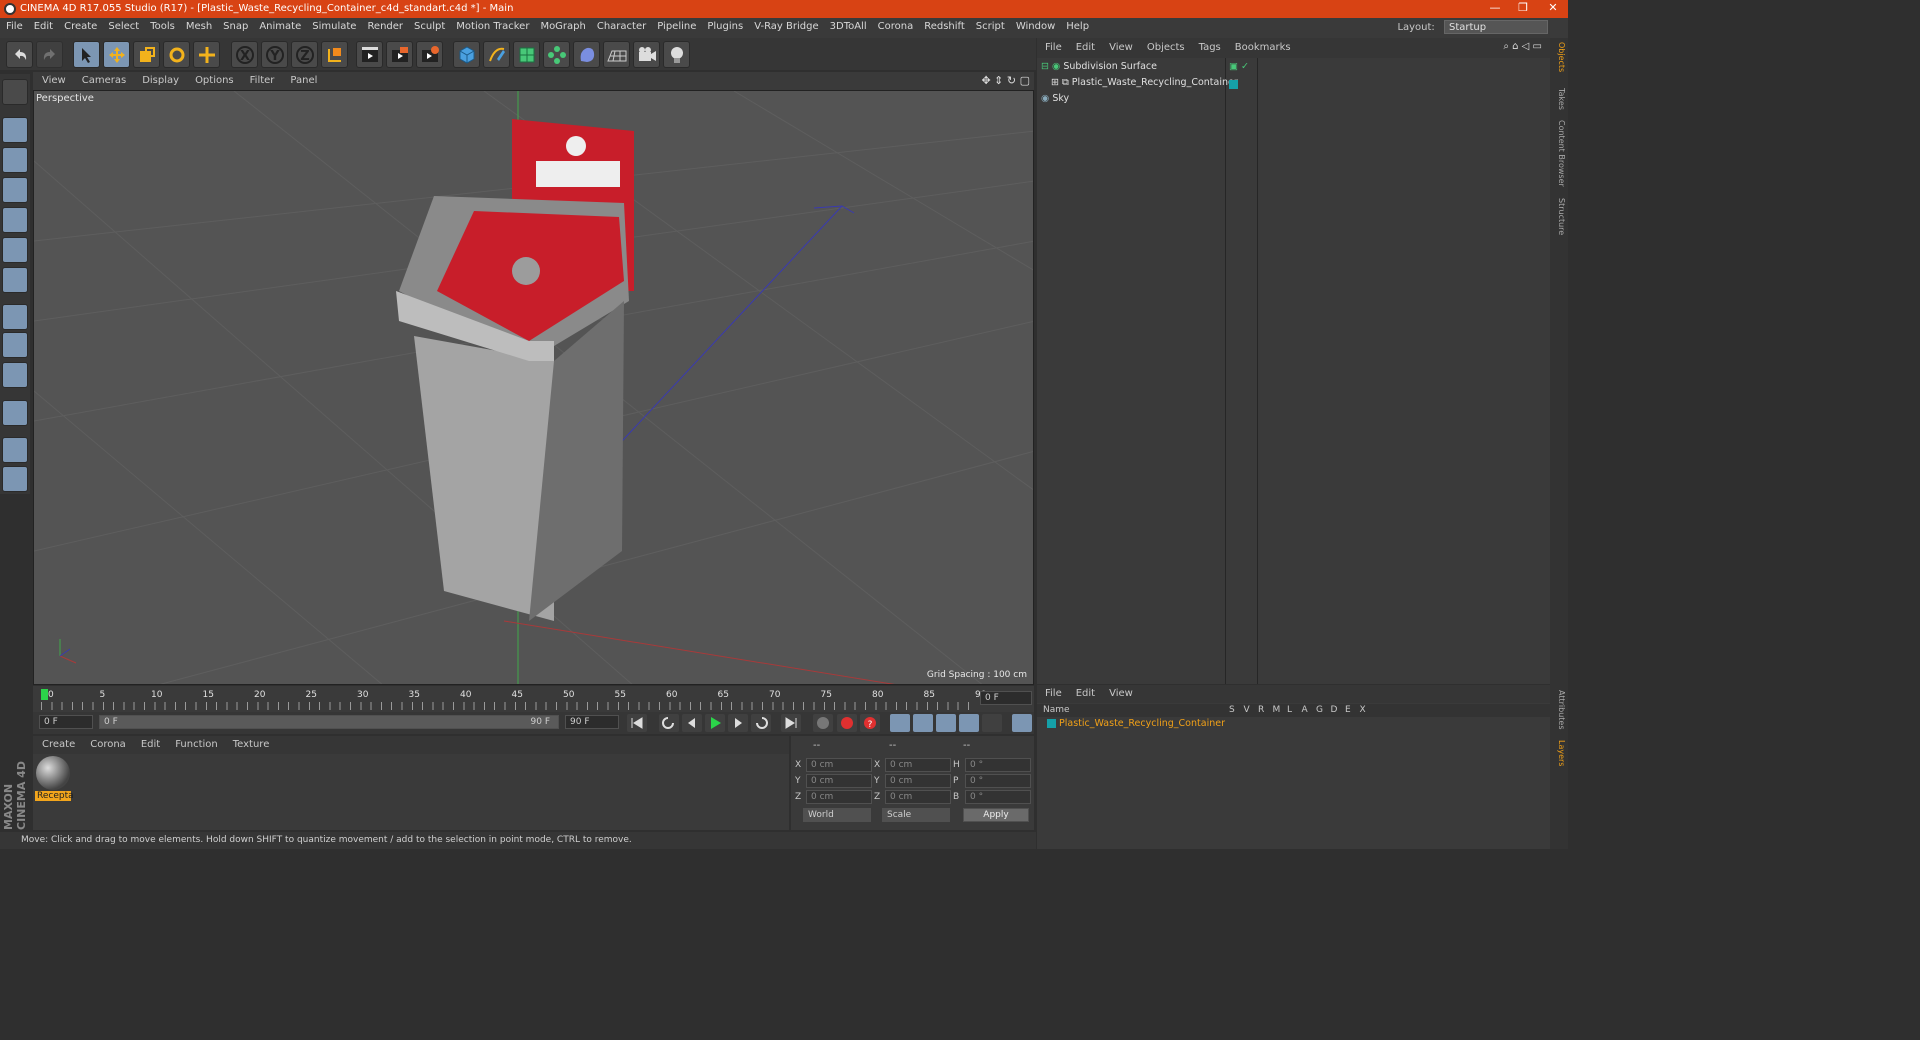 Image resolution: width=1920 pixels, height=1040 pixels. I want to click on object-menu-file: File, so click(1052, 45).